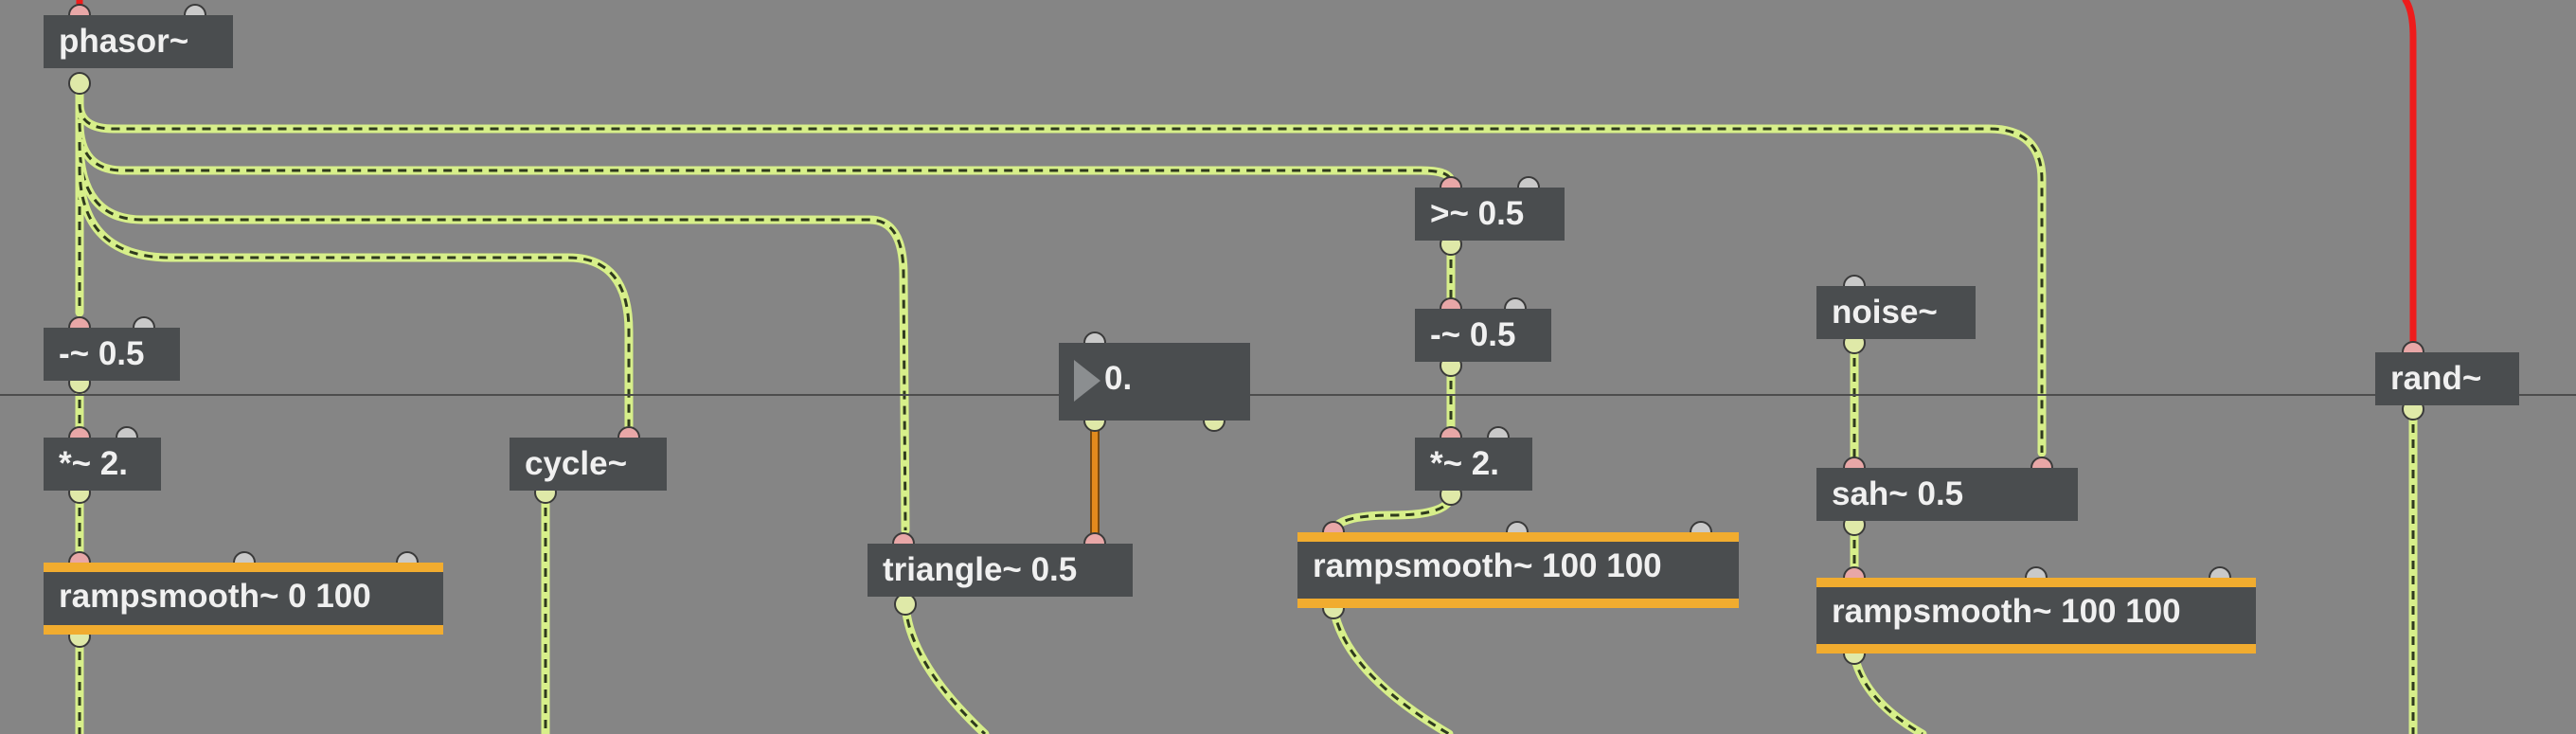 The image size is (2576, 734). What do you see at coordinates (112, 354) in the screenshot?
I see `subtract-object-1: -~ 0.5` at bounding box center [112, 354].